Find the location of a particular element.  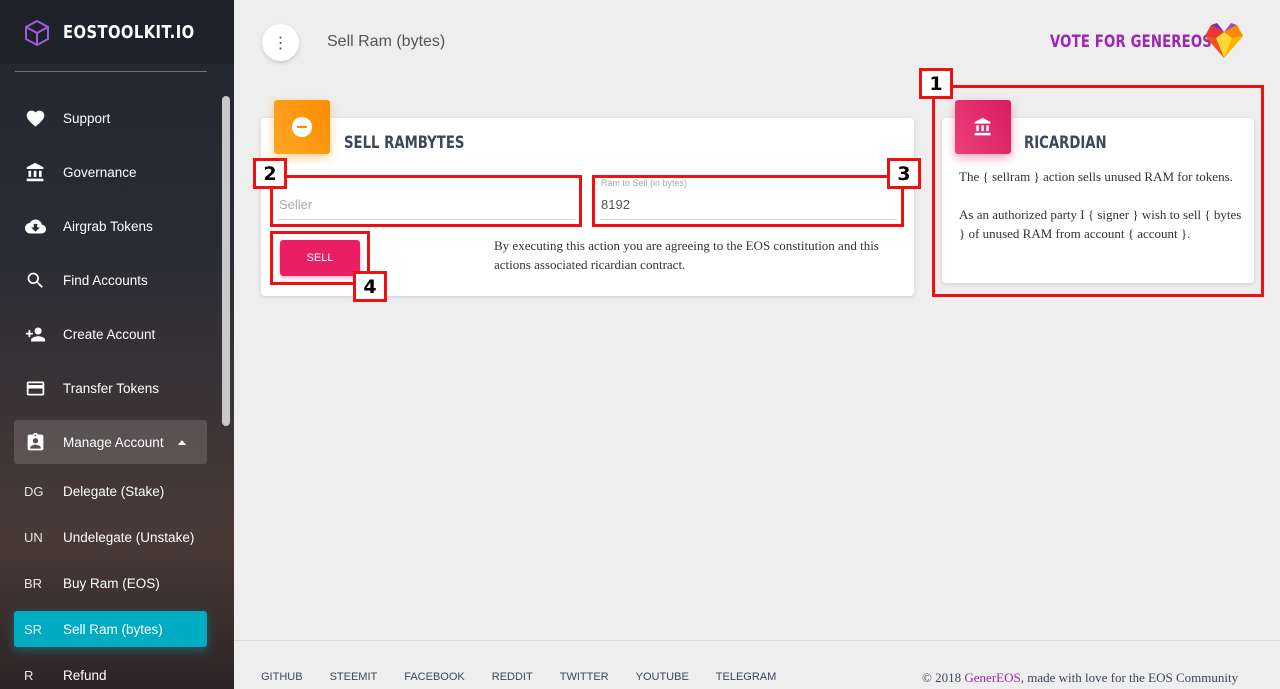

sidebar-item-transfer-tokens: Transfer Tokens is located at coordinates (110, 388).